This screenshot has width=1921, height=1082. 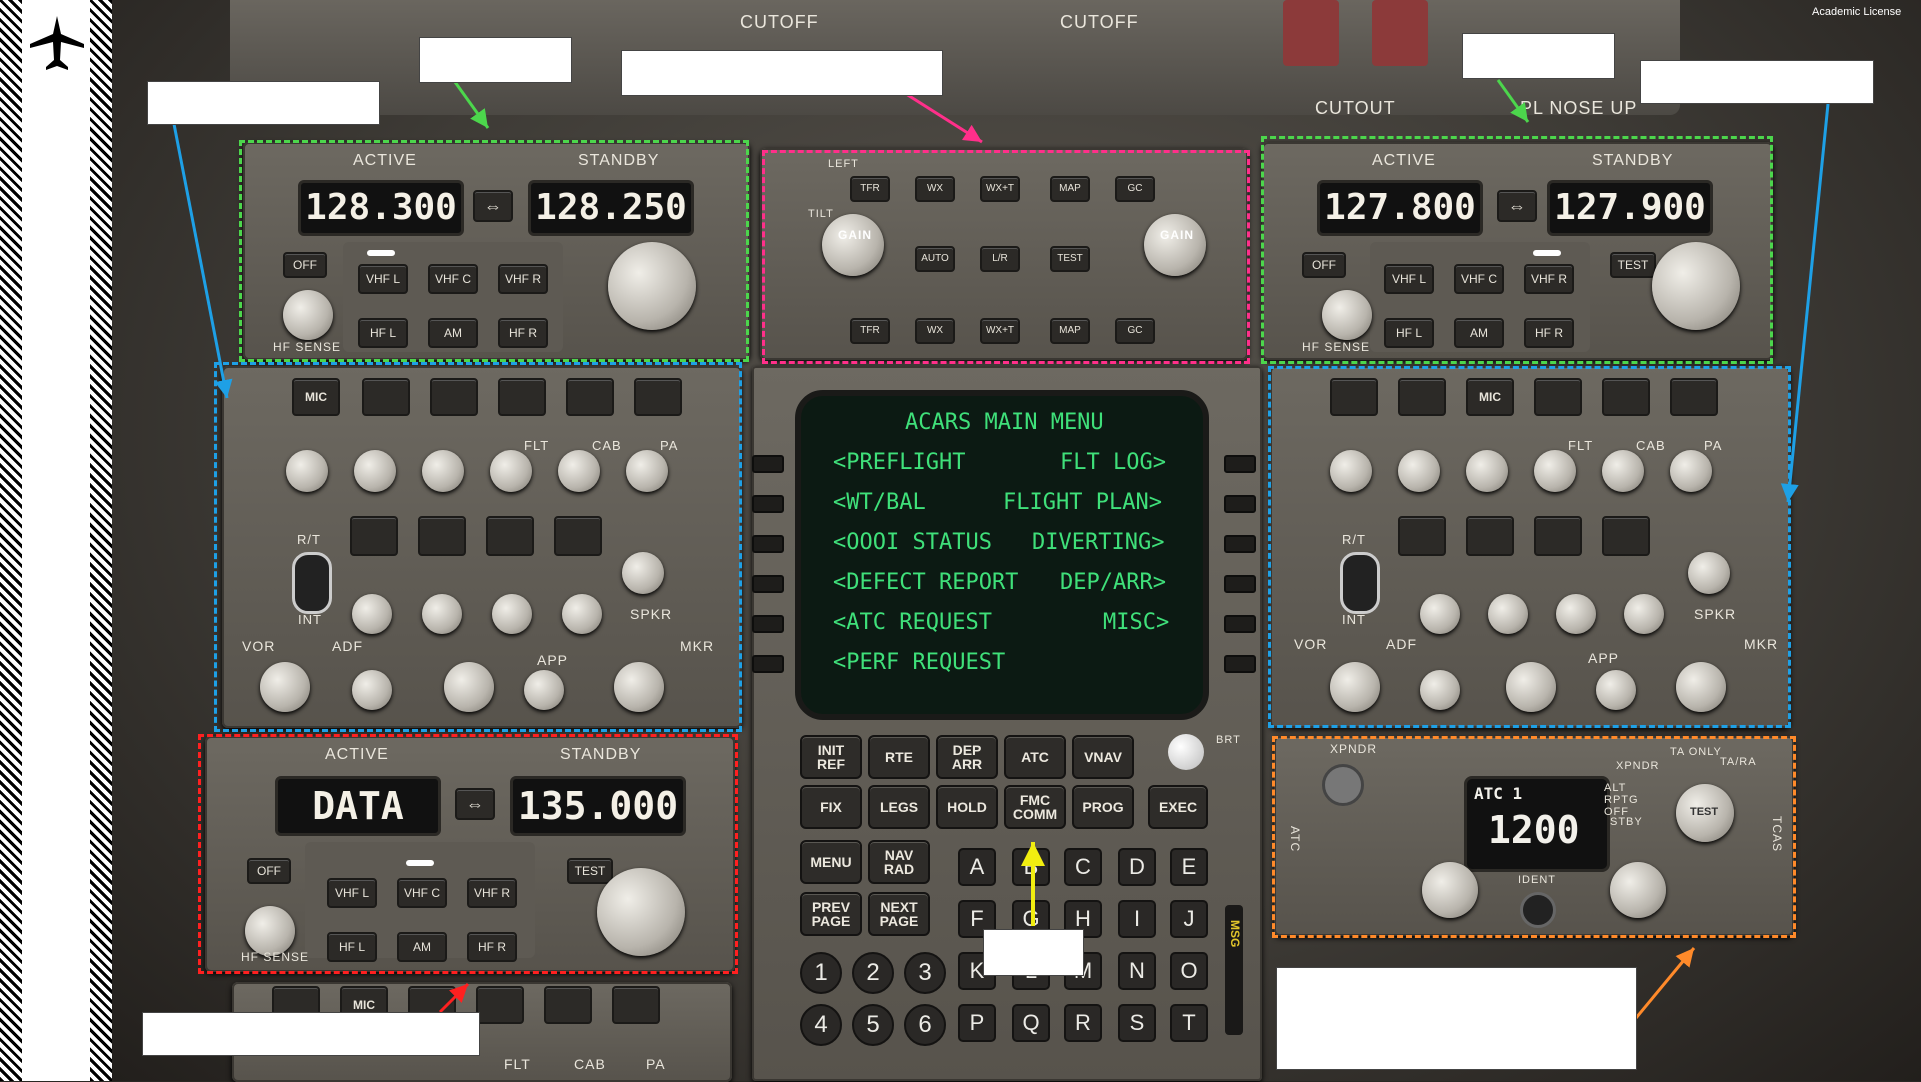 I want to click on watermark: Academic License, so click(x=1857, y=12).